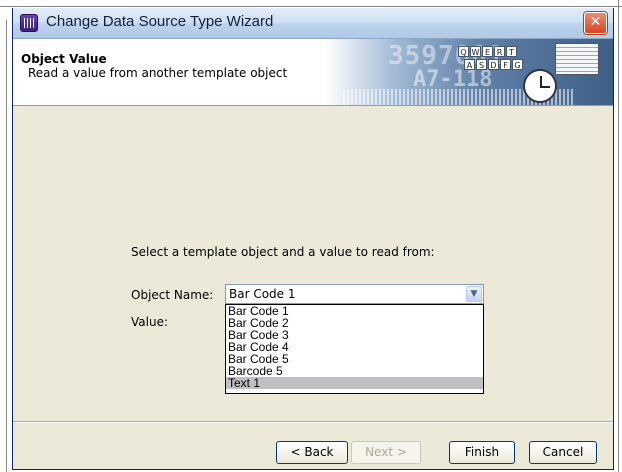 This screenshot has width=622, height=472. Describe the element at coordinates (487, 51) in the screenshot. I see `keyboard-key: E` at that location.